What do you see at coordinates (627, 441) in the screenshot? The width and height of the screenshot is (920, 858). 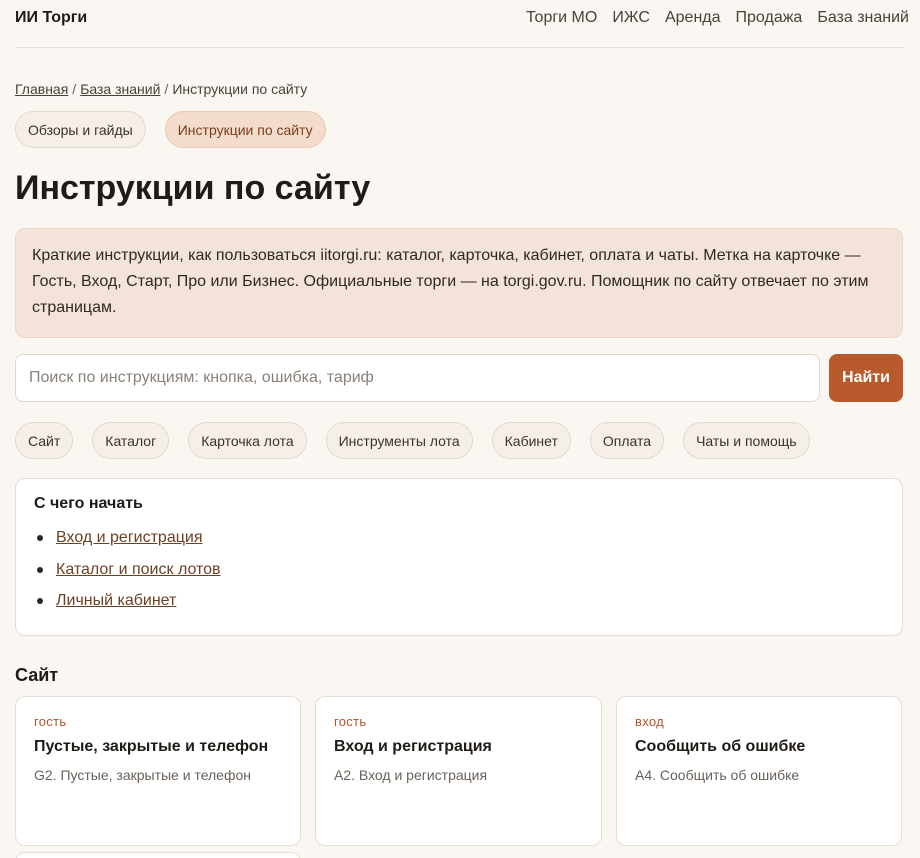 I see `filter-payment: Оплата` at bounding box center [627, 441].